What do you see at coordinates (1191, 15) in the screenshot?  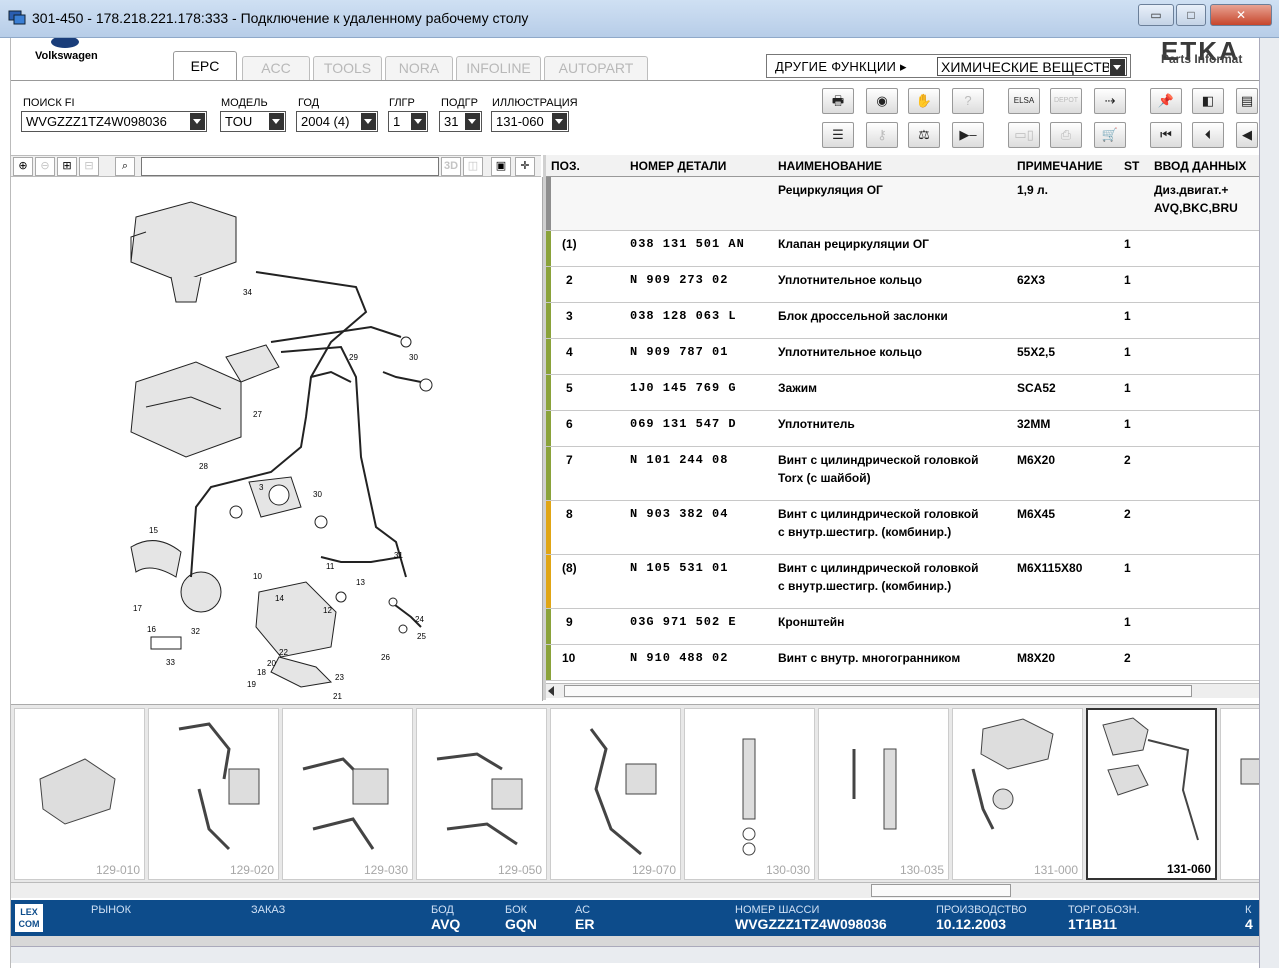 I see `maximize-button: □` at bounding box center [1191, 15].